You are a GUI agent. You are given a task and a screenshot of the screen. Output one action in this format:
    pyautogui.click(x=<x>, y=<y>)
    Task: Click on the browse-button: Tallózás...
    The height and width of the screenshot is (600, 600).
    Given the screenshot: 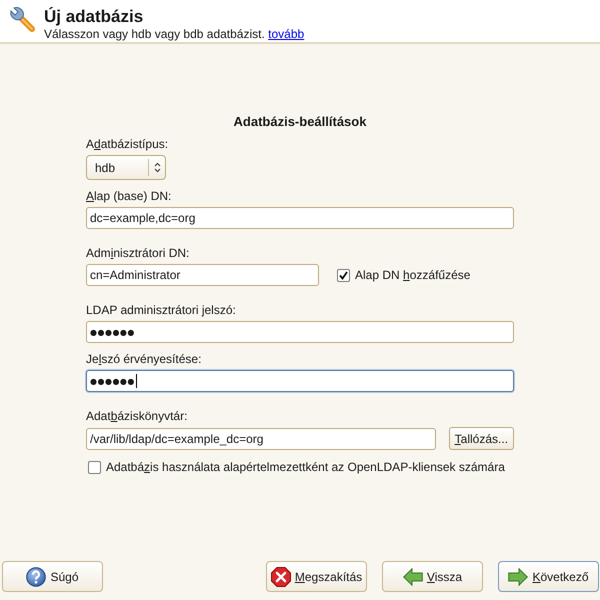 What is the action you would take?
    pyautogui.click(x=481, y=438)
    